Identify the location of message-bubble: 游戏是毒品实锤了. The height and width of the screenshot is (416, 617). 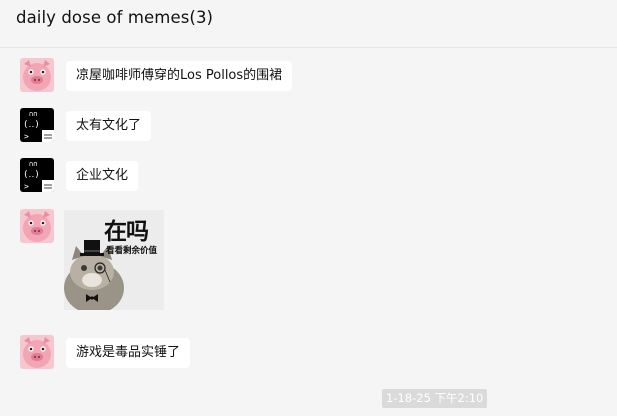
(128, 353).